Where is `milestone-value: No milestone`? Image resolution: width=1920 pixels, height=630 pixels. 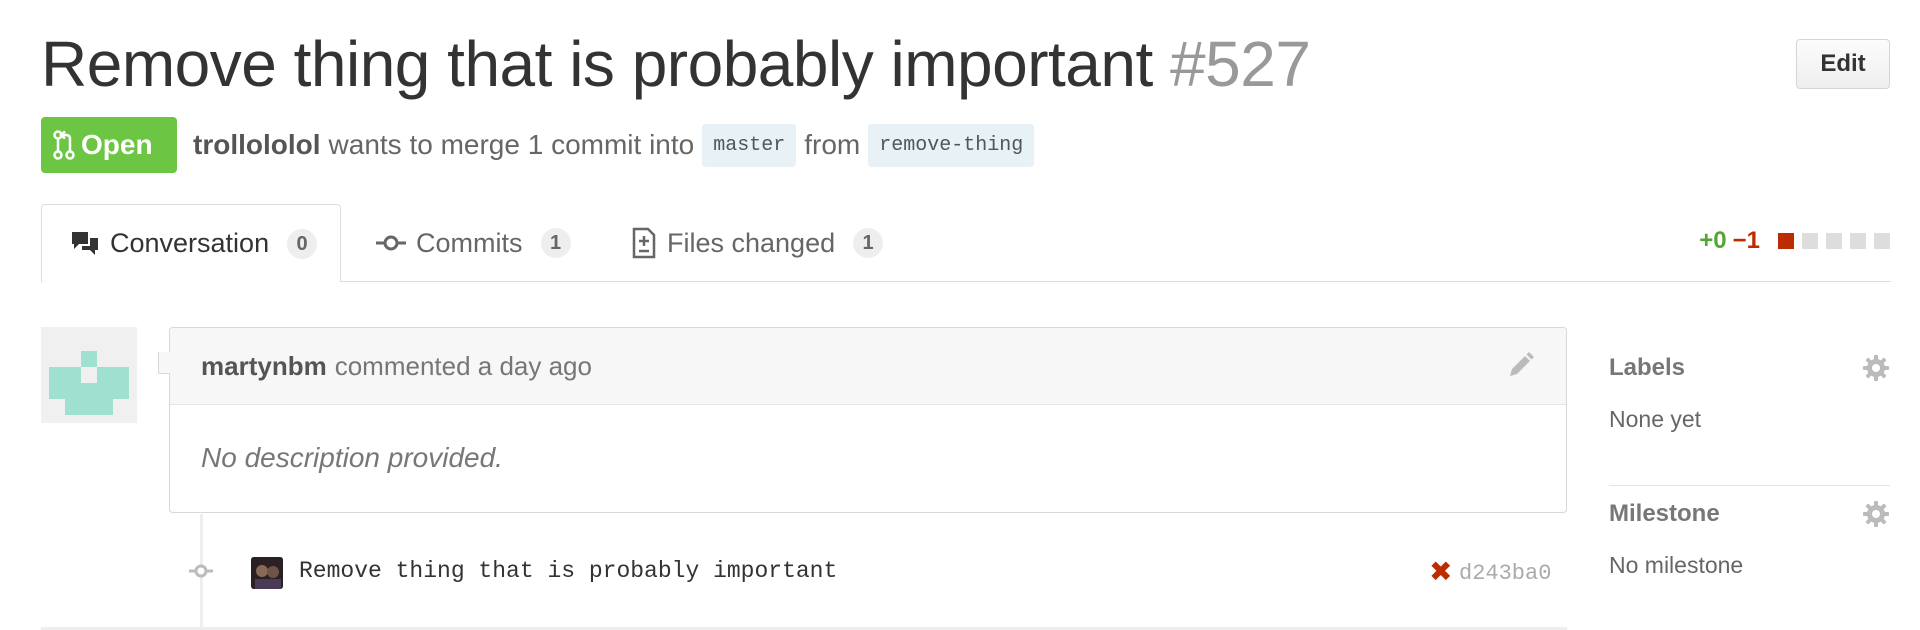
milestone-value: No milestone is located at coordinates (1676, 565).